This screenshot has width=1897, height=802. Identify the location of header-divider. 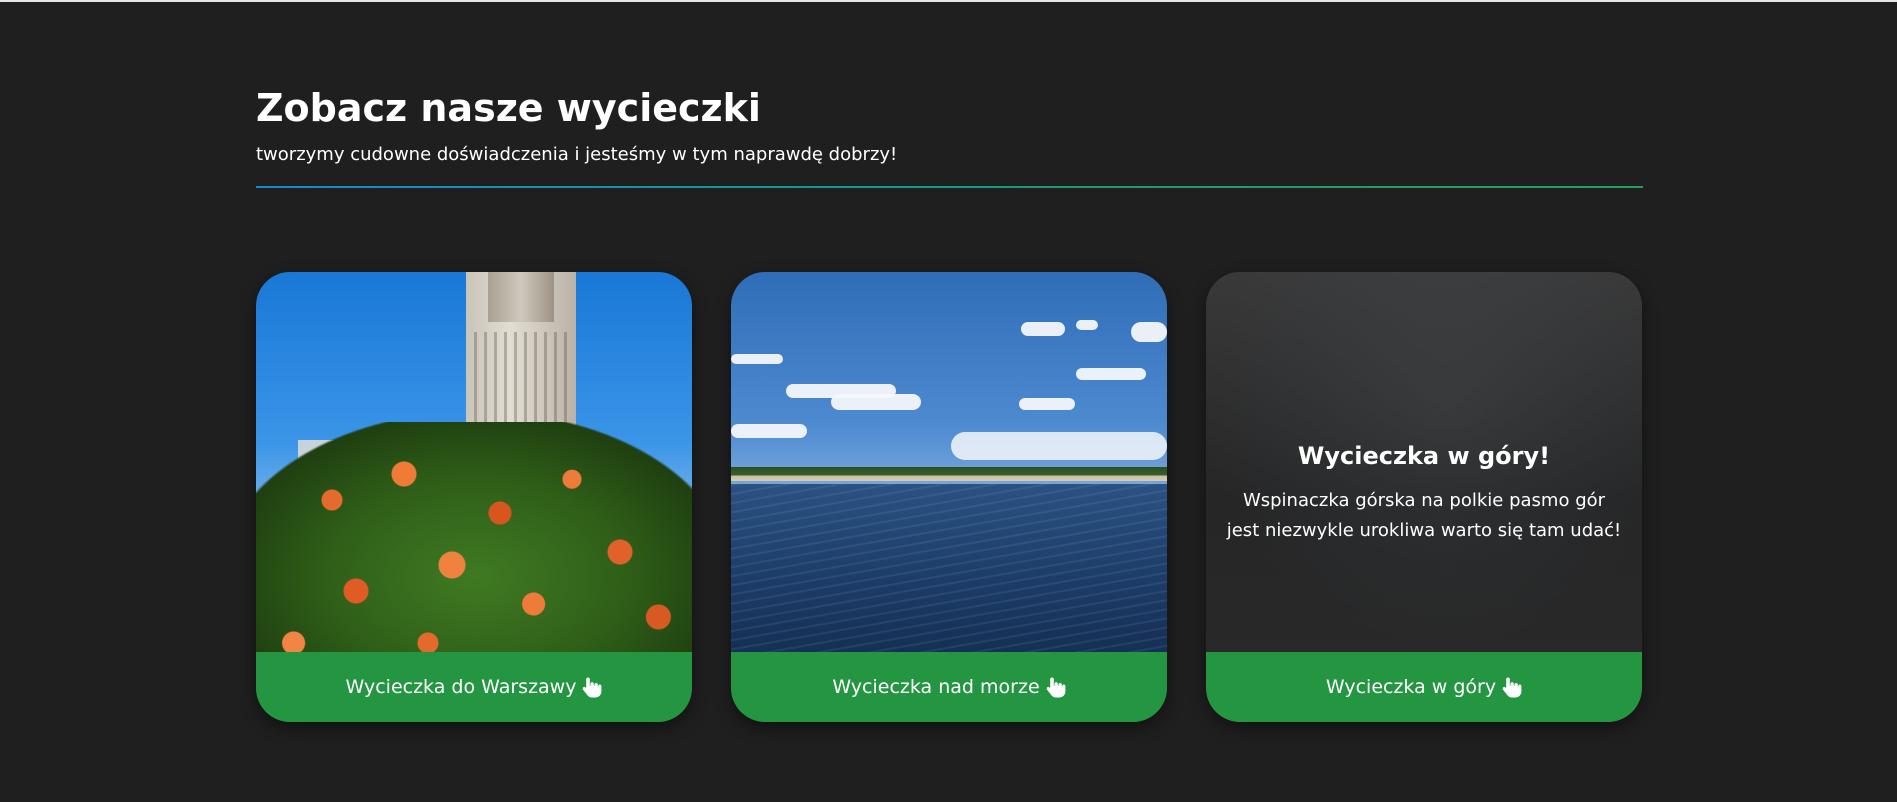
(949, 187).